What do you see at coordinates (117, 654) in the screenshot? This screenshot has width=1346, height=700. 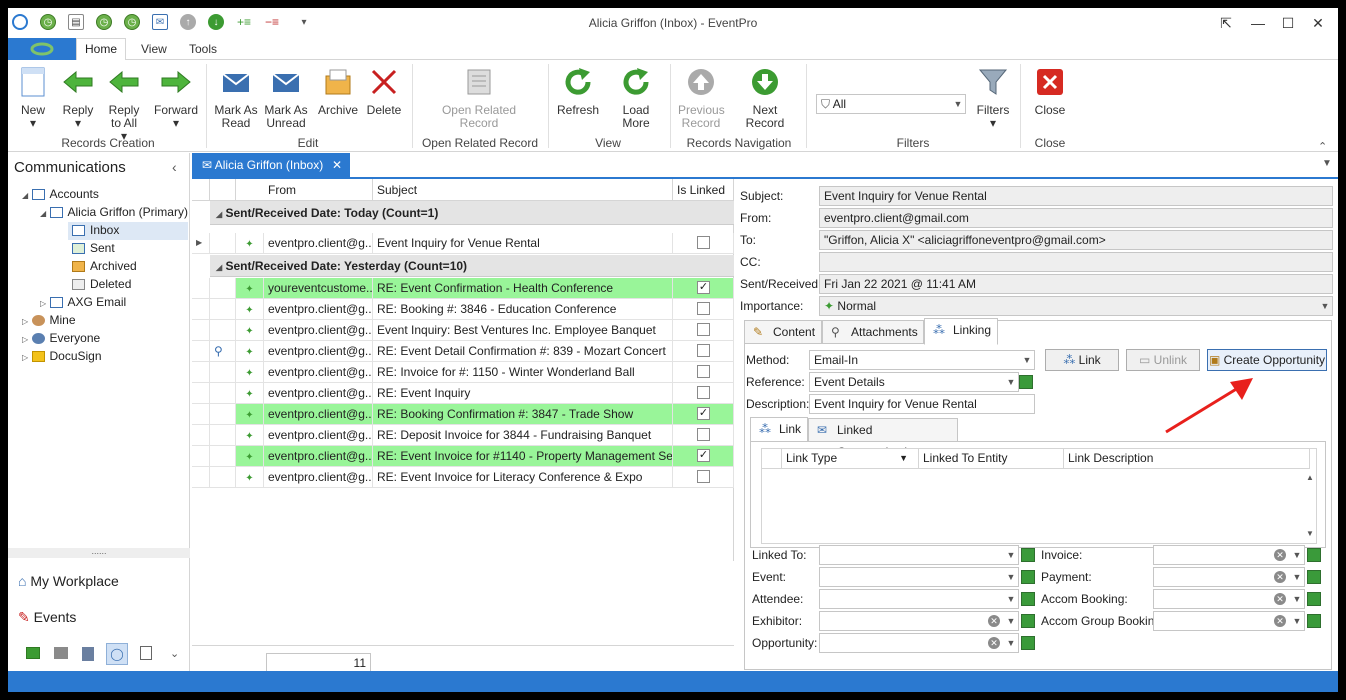 I see `communications-icon: ◯` at bounding box center [117, 654].